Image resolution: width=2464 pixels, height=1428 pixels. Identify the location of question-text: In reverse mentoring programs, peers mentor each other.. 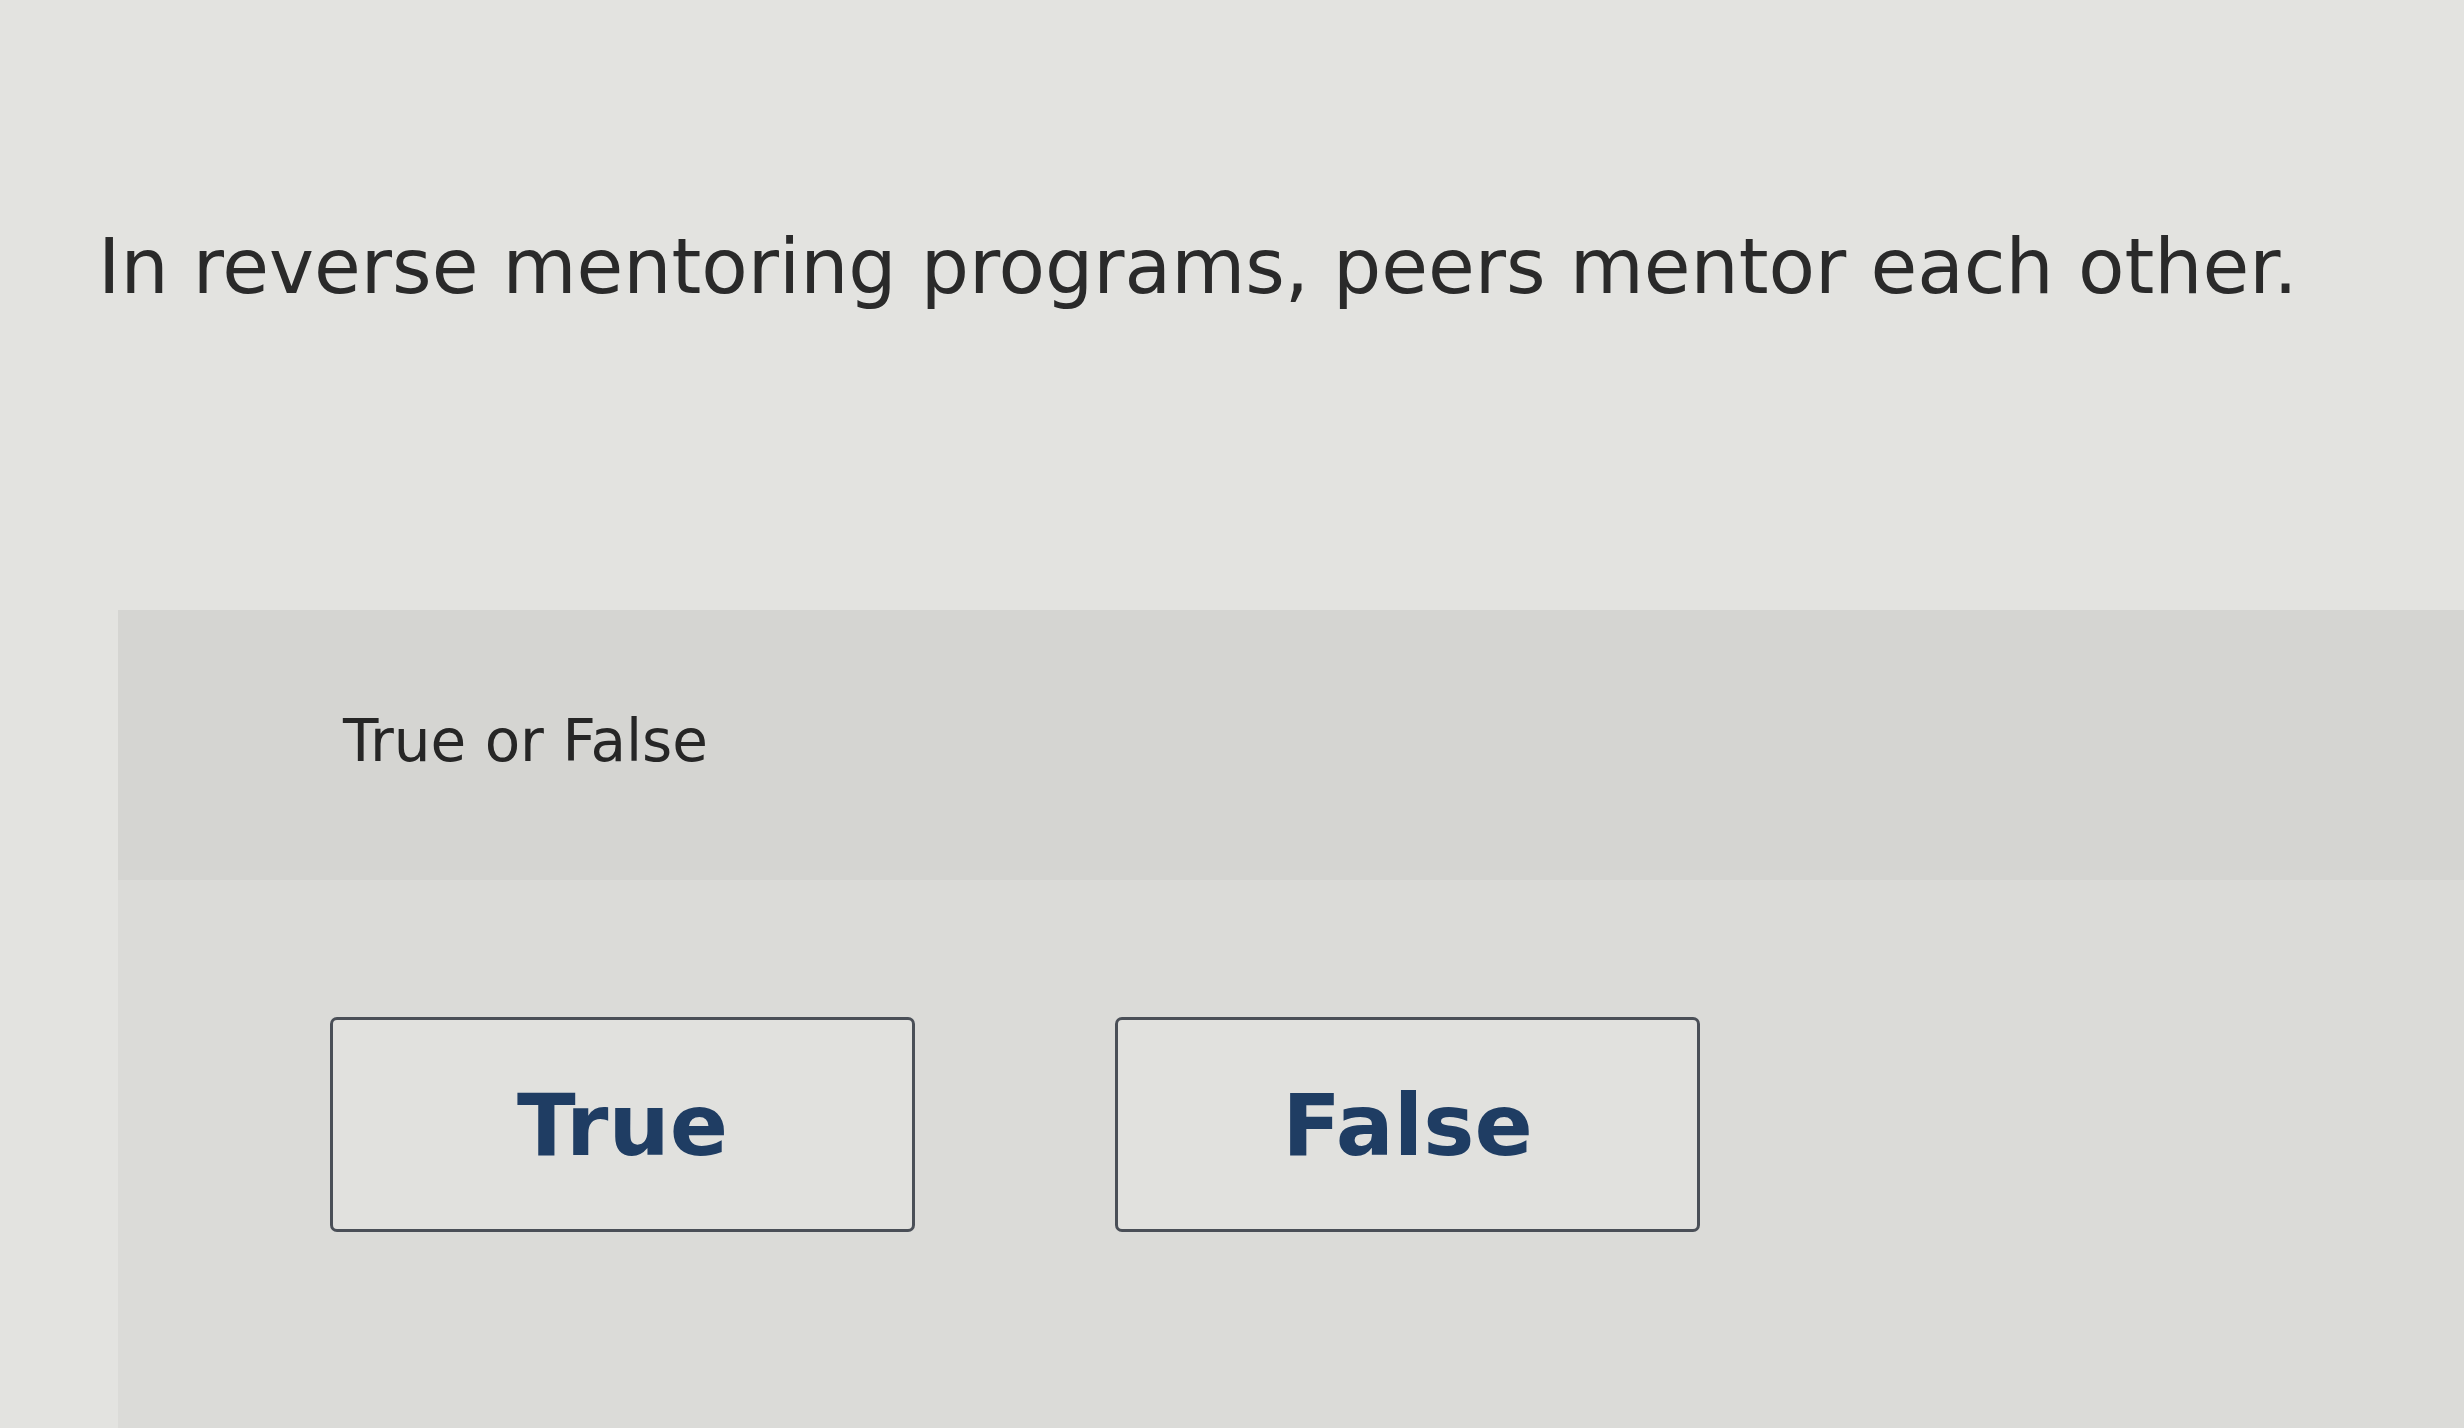
(1198, 267).